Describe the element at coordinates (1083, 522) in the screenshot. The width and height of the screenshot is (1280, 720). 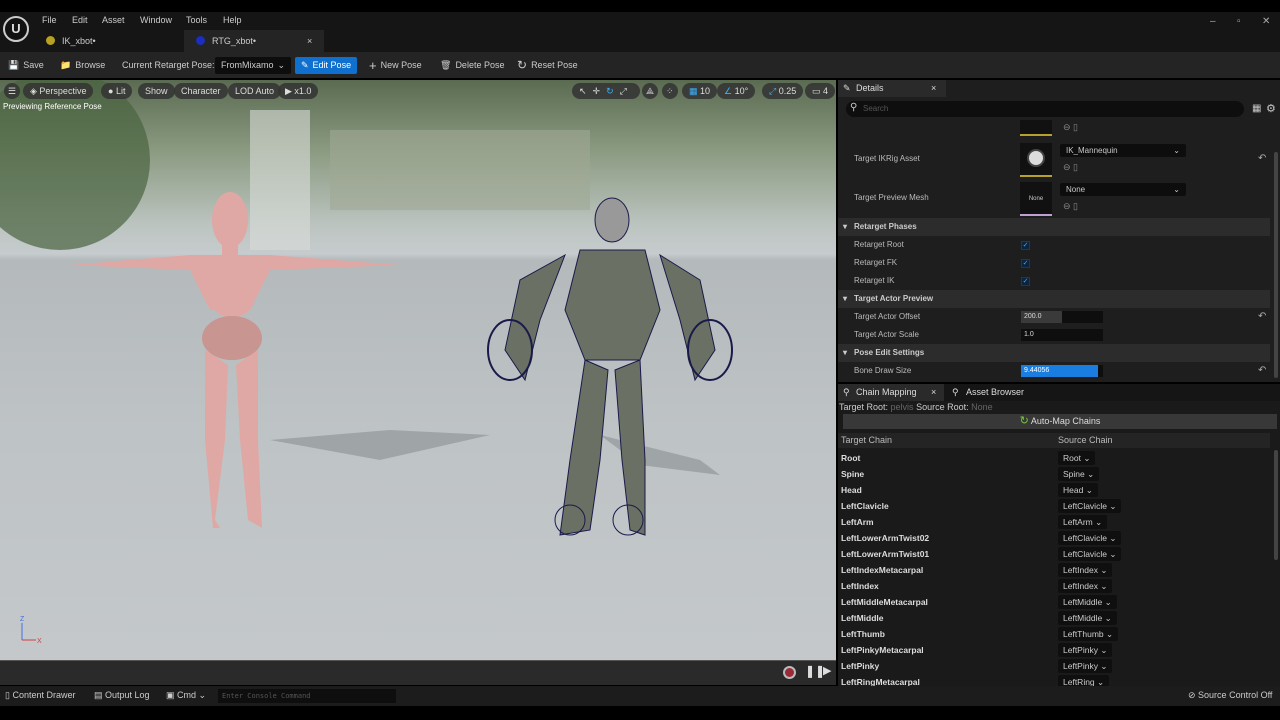
I see `source-chain-dropdown: LeftArm ⌄` at that location.